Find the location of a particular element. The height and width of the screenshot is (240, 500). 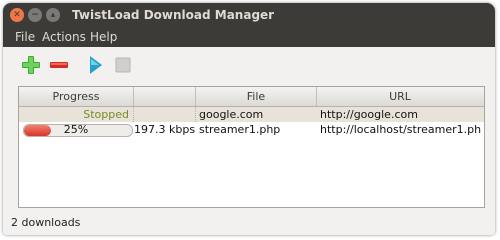

file-name: streamer1.php is located at coordinates (240, 129).